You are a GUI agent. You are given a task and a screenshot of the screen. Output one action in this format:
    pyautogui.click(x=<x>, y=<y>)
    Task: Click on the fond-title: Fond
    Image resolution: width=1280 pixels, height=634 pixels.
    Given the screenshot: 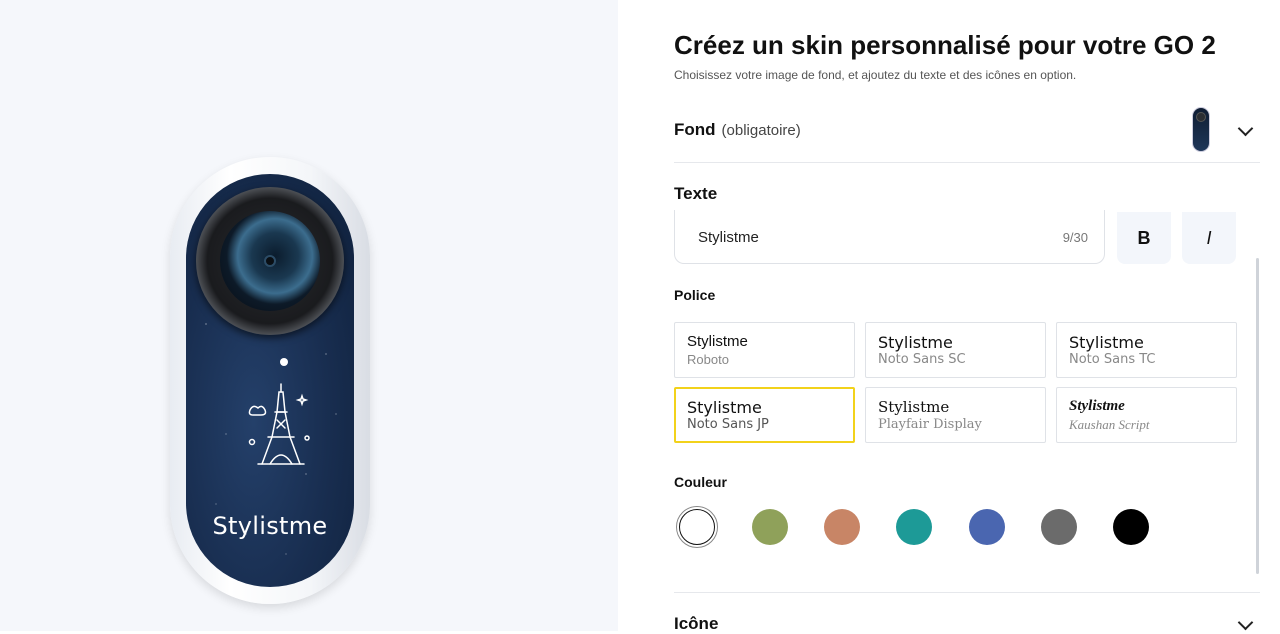 What is the action you would take?
    pyautogui.click(x=695, y=129)
    